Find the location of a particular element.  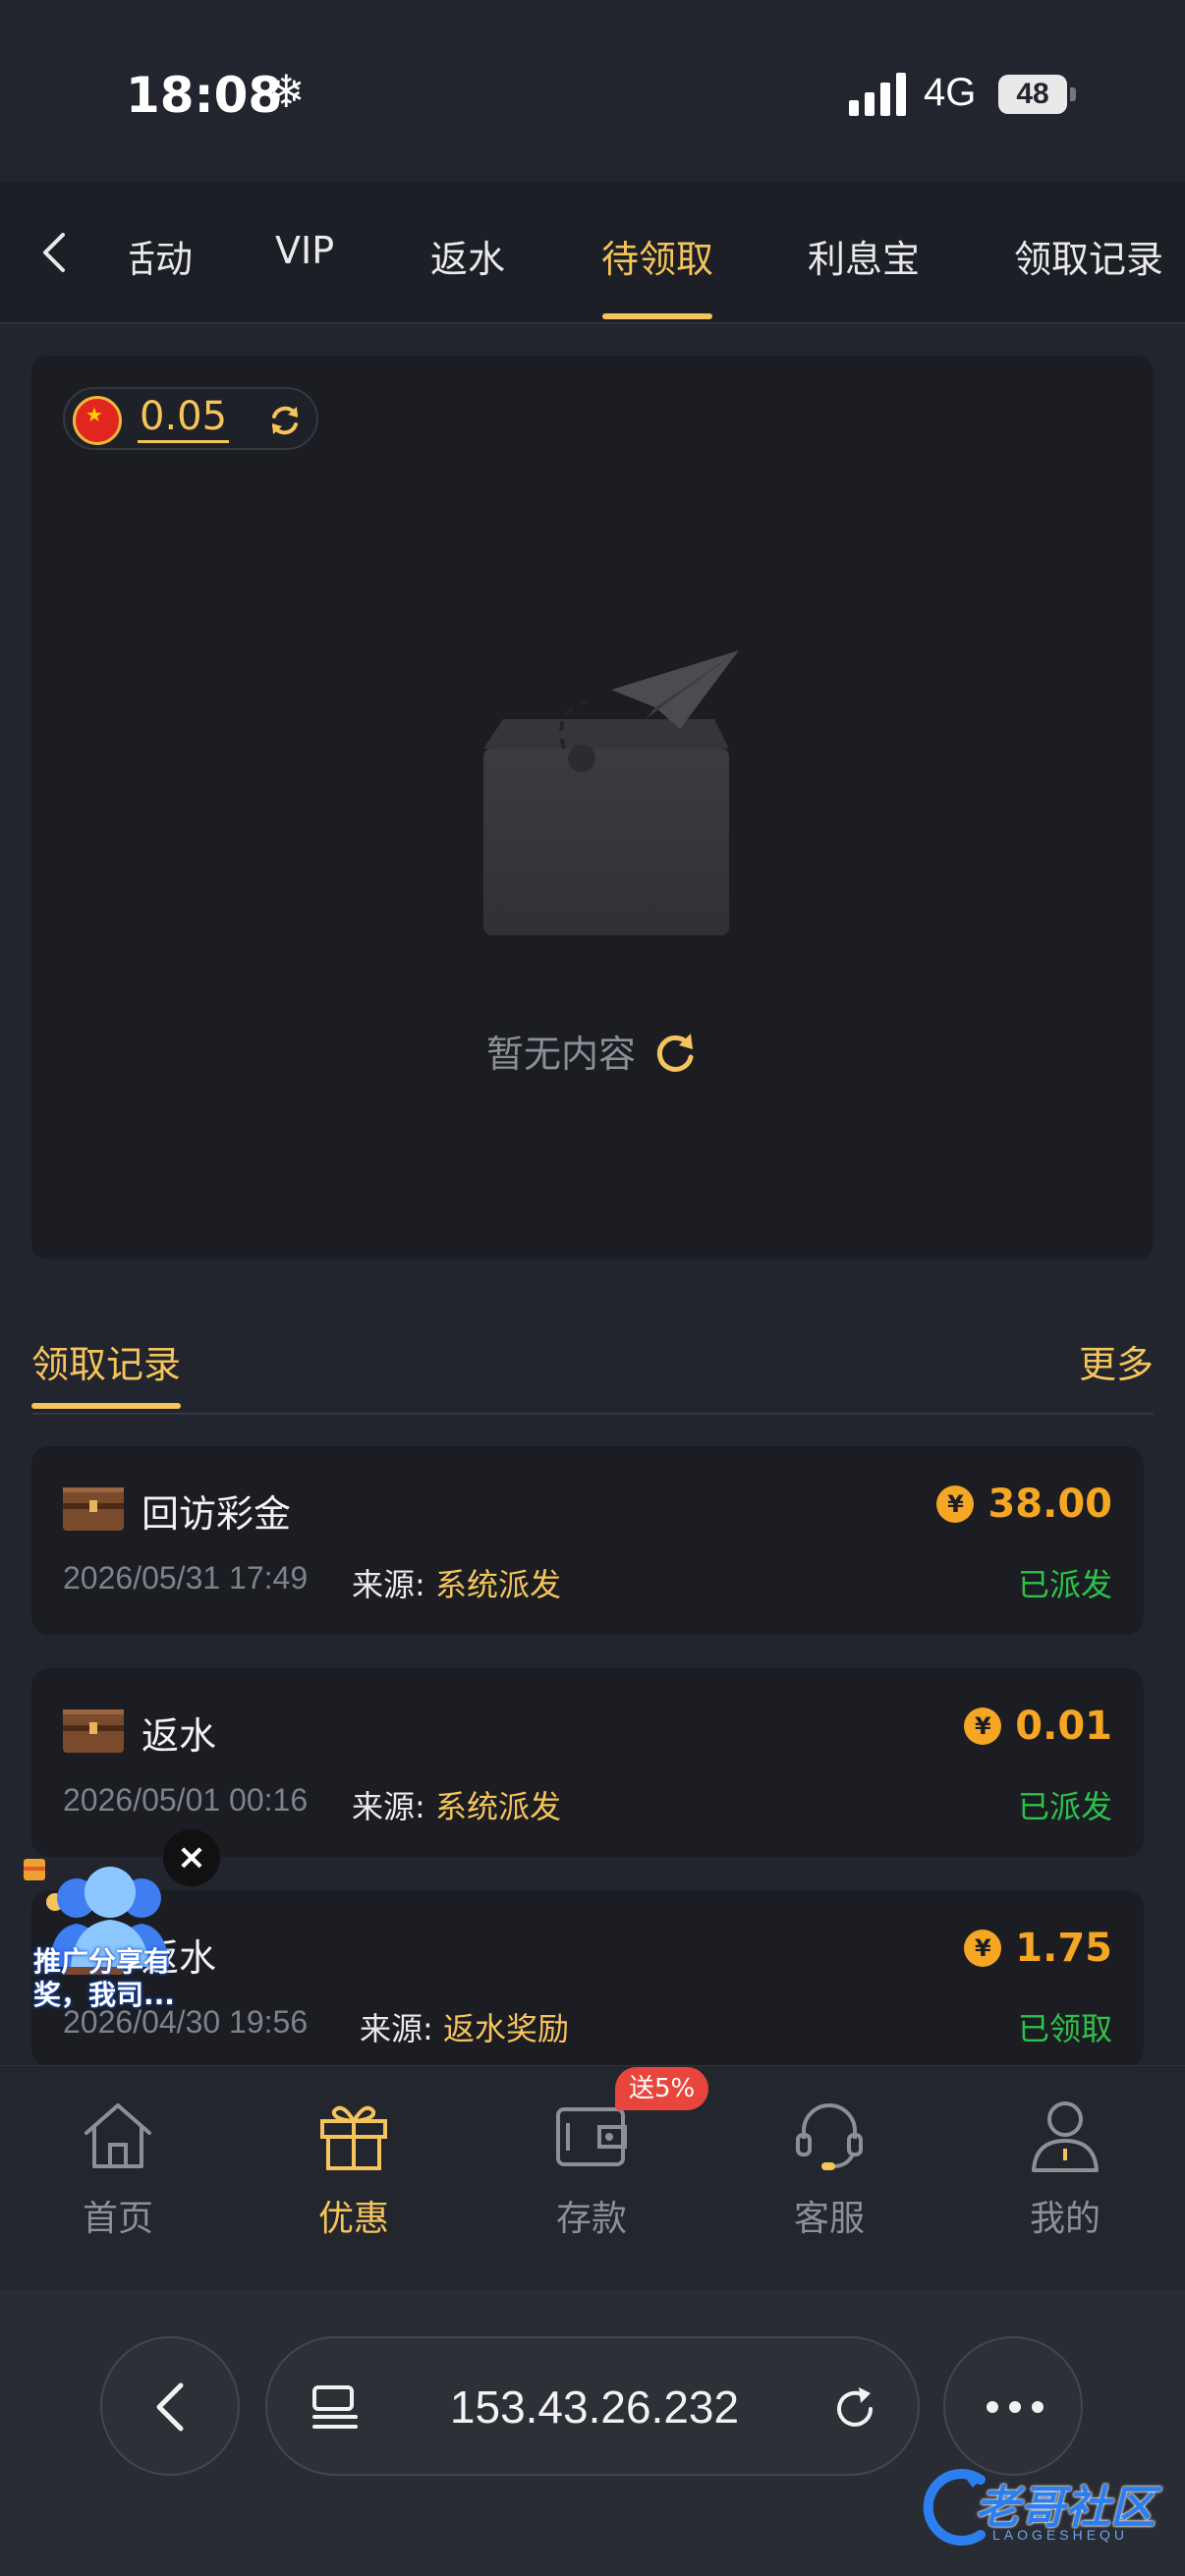

nav-label: 存款 is located at coordinates (591, 2219).